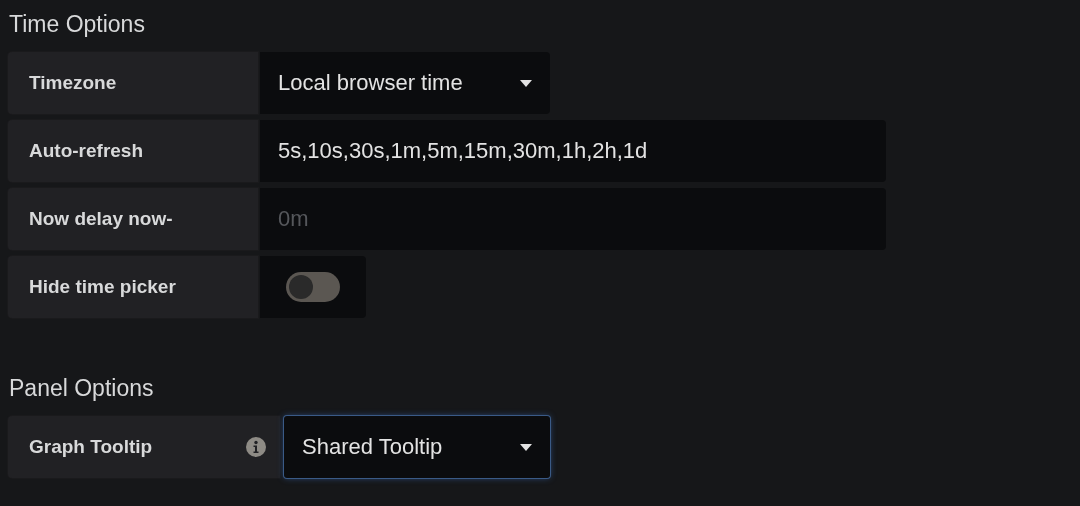  I want to click on toggle-switch, so click(313, 287).